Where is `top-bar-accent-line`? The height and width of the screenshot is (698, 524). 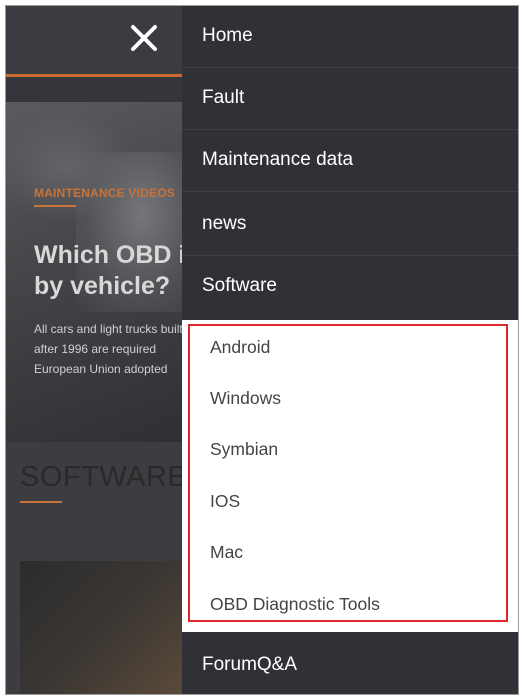 top-bar-accent-line is located at coordinates (94, 75).